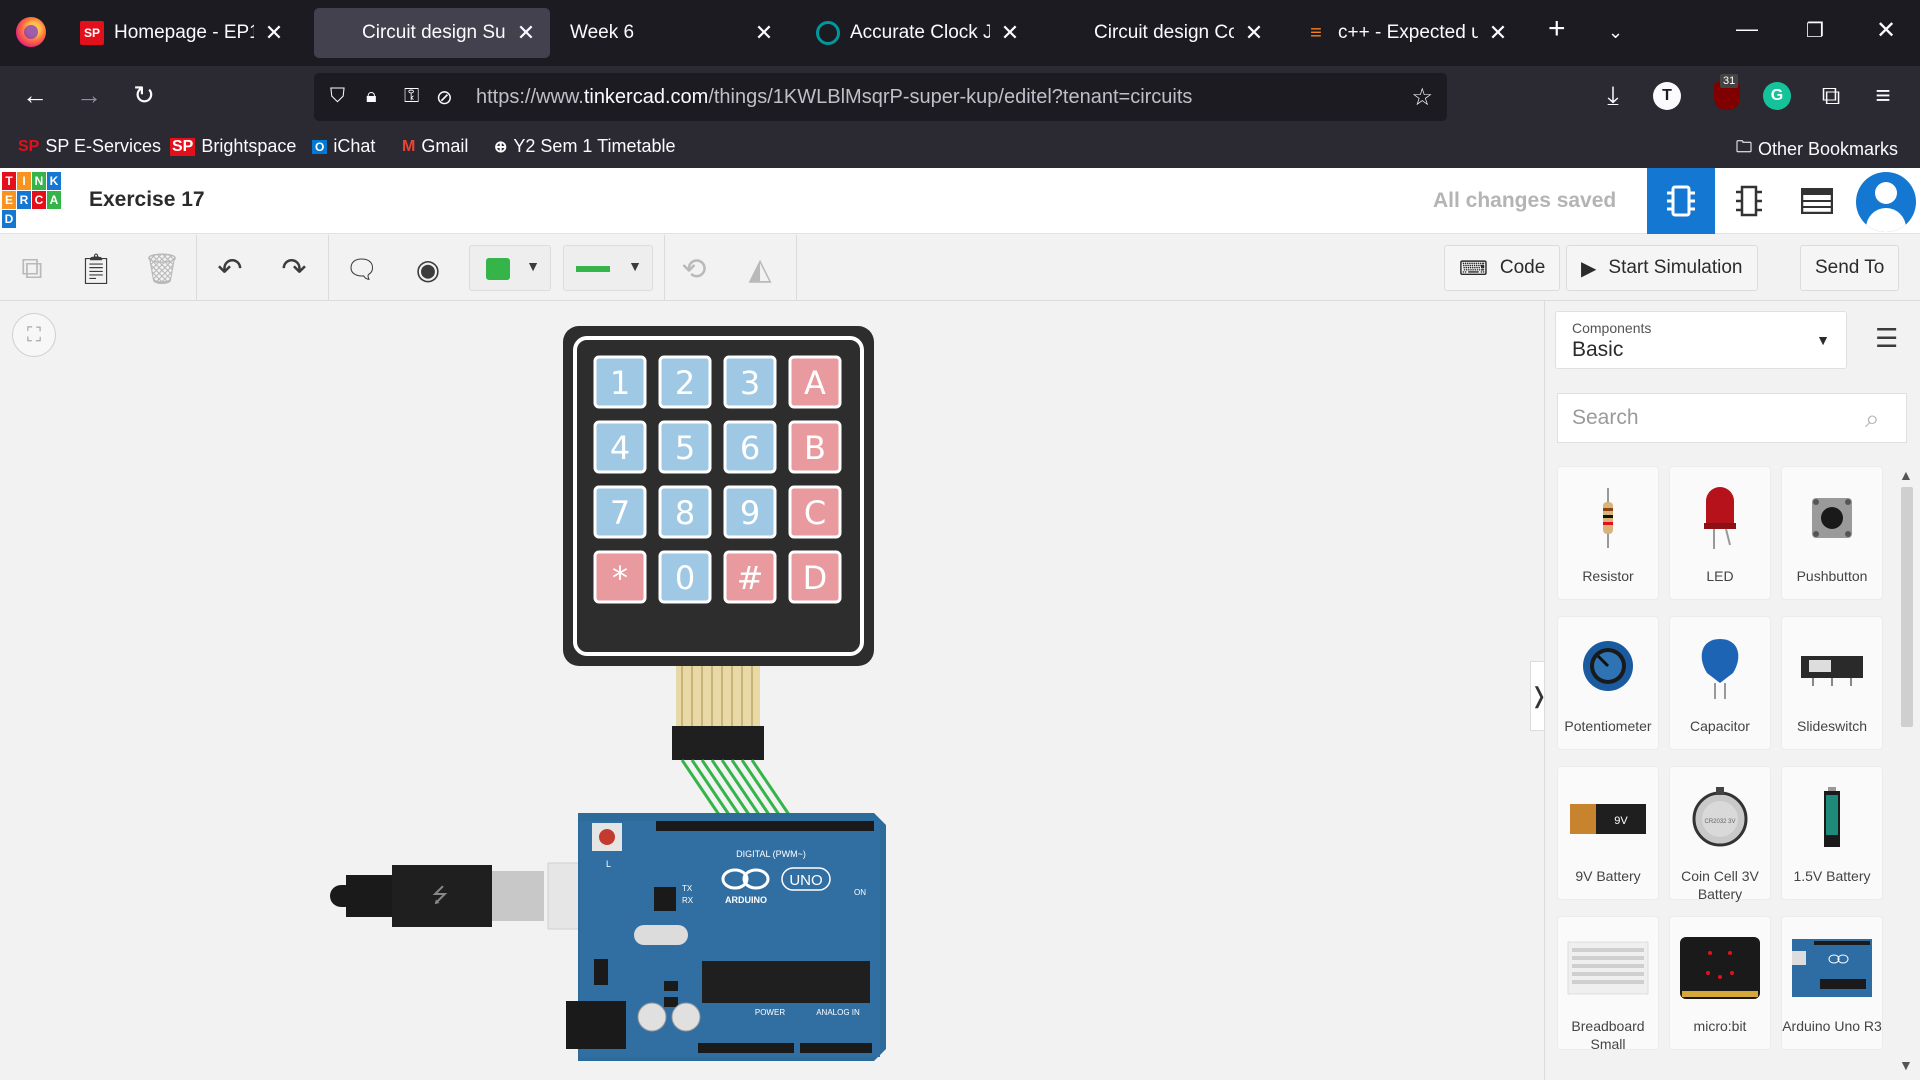 The width and height of the screenshot is (1920, 1080). I want to click on notes-visibility-icon: ◉, so click(428, 269).